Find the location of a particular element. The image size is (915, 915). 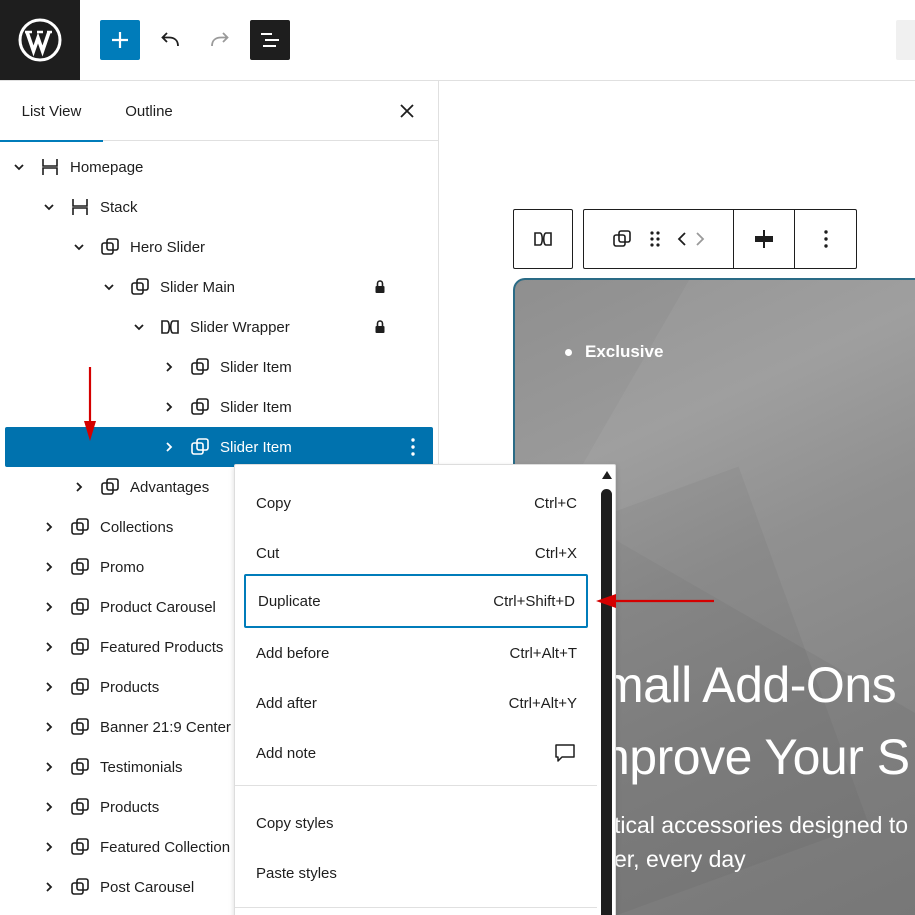

tree-row: Homepage is located at coordinates (219, 167).